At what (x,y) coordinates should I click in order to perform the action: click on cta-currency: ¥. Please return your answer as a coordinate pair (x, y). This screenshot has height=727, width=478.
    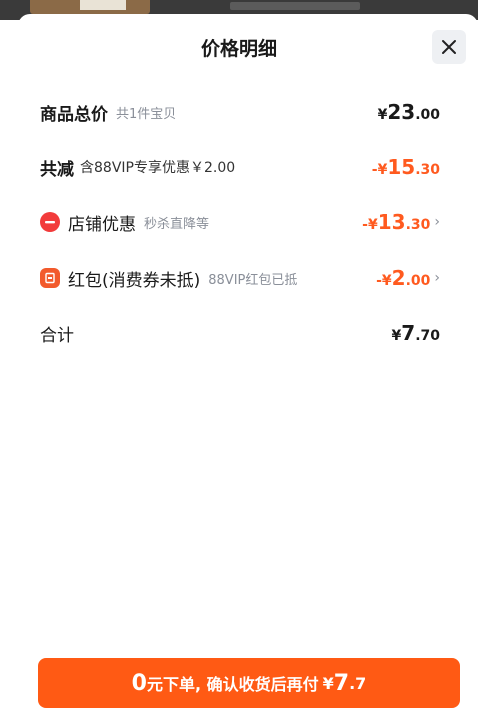
    Looking at the image, I should click on (328, 683).